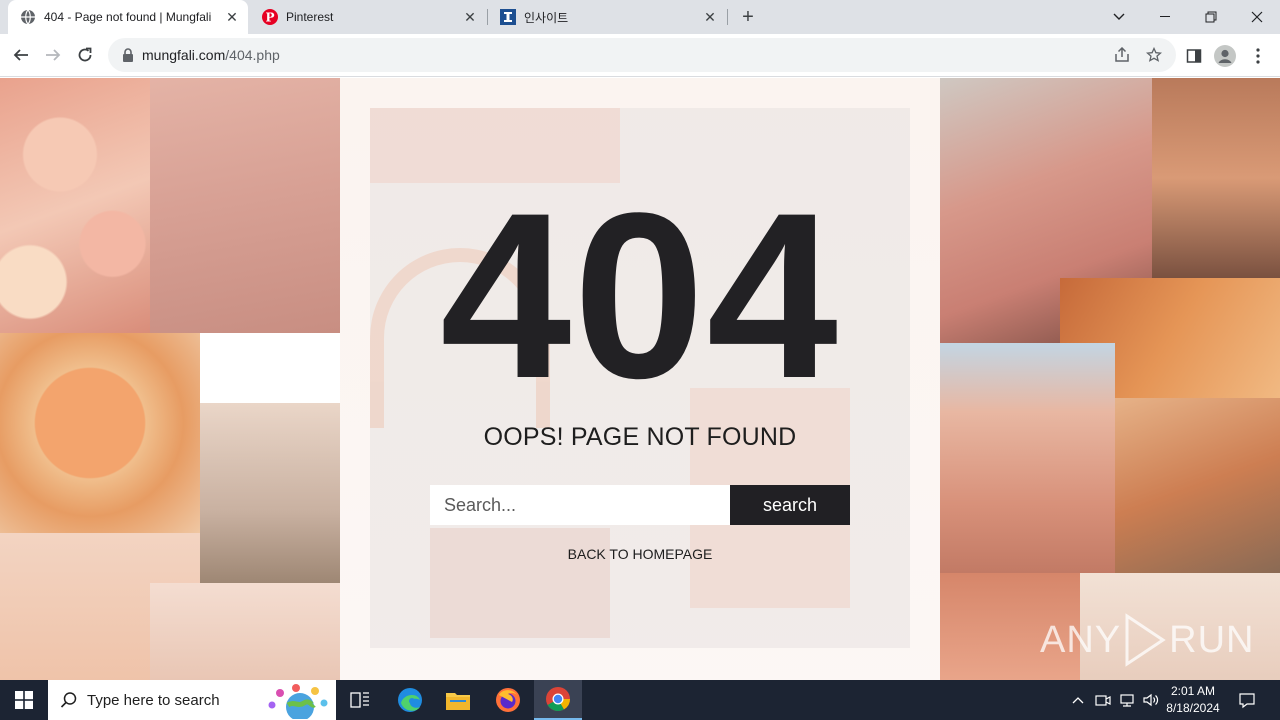 This screenshot has width=1280, height=720. Describe the element at coordinates (252, 55) in the screenshot. I see `url-path: /404.php` at that location.